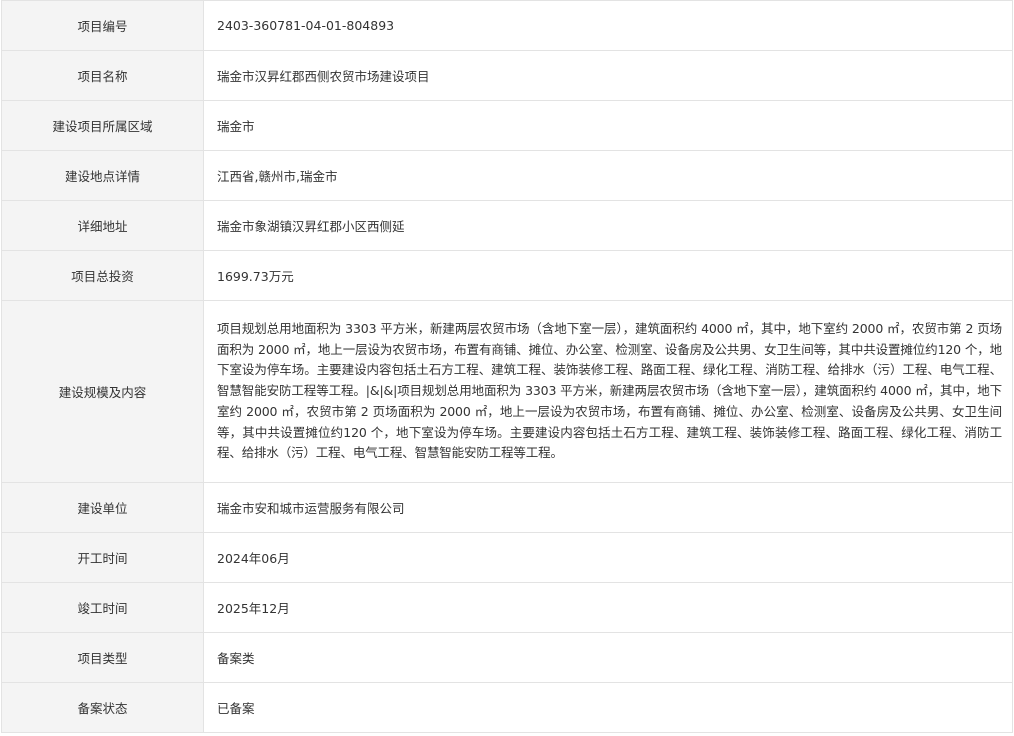 The height and width of the screenshot is (736, 1014). What do you see at coordinates (102, 657) in the screenshot?
I see `field-label: 项目类型` at bounding box center [102, 657].